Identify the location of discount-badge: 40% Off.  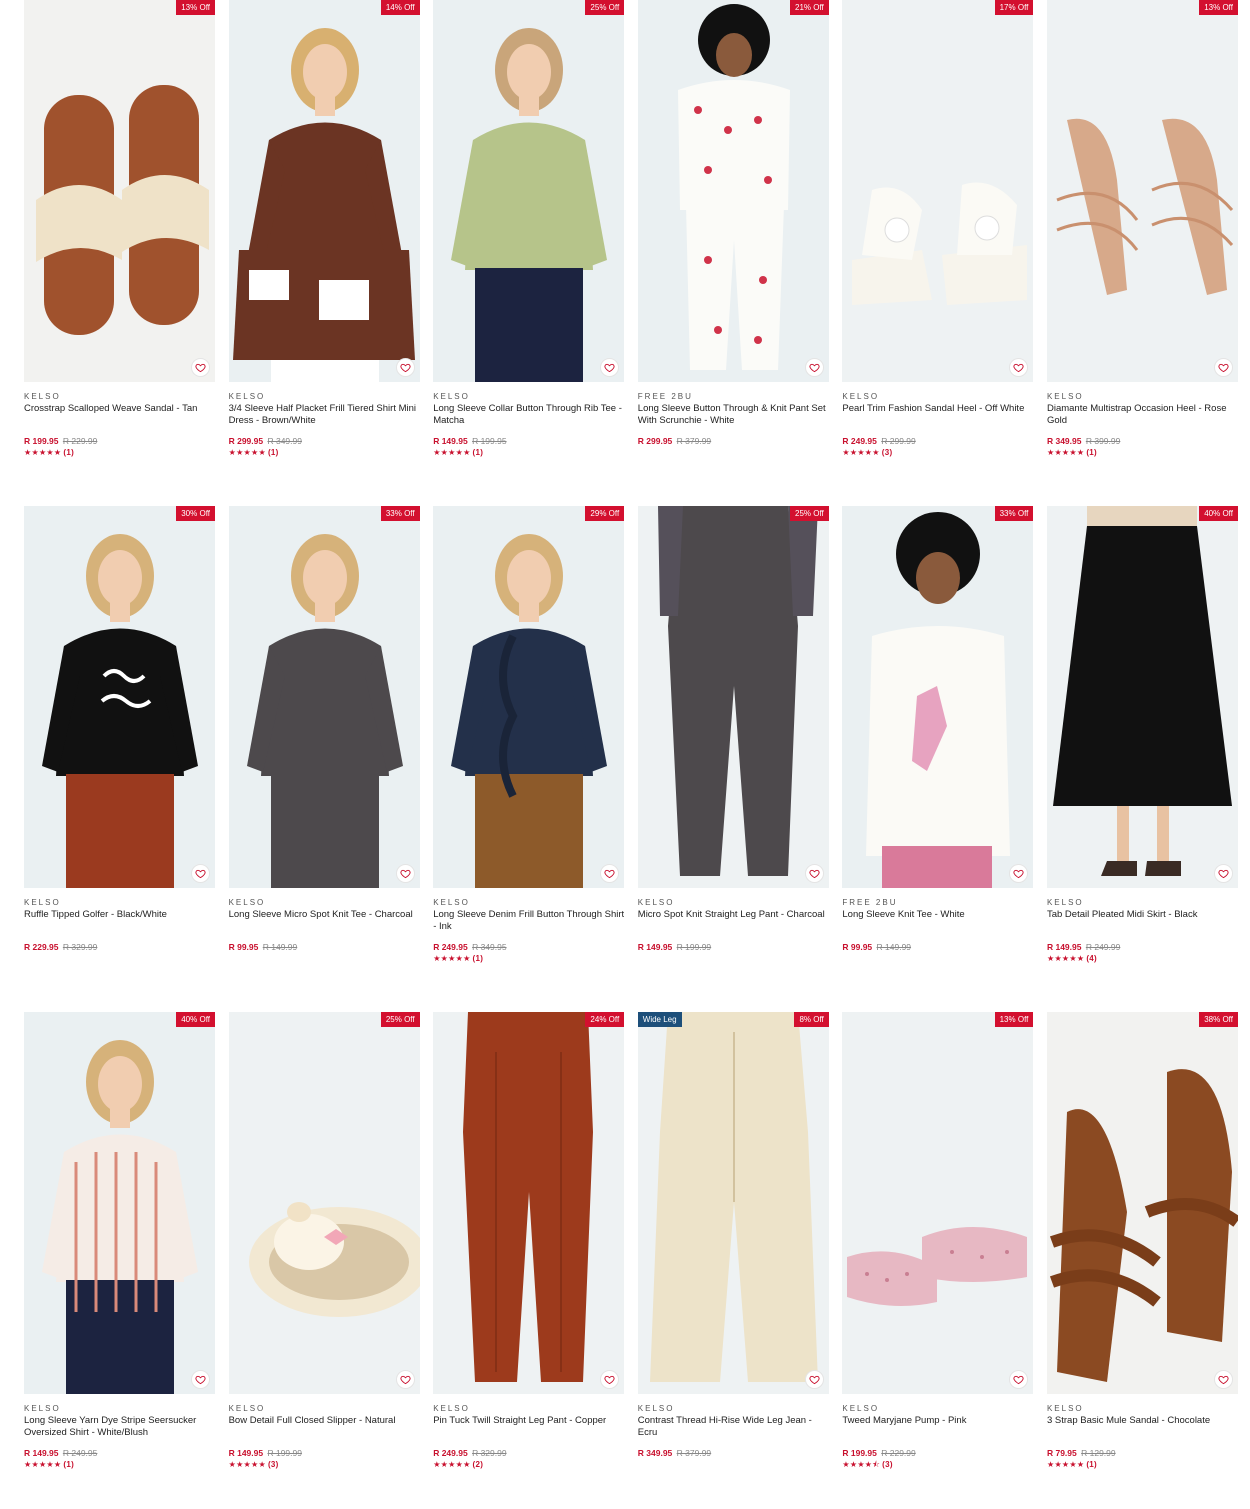
(1218, 513).